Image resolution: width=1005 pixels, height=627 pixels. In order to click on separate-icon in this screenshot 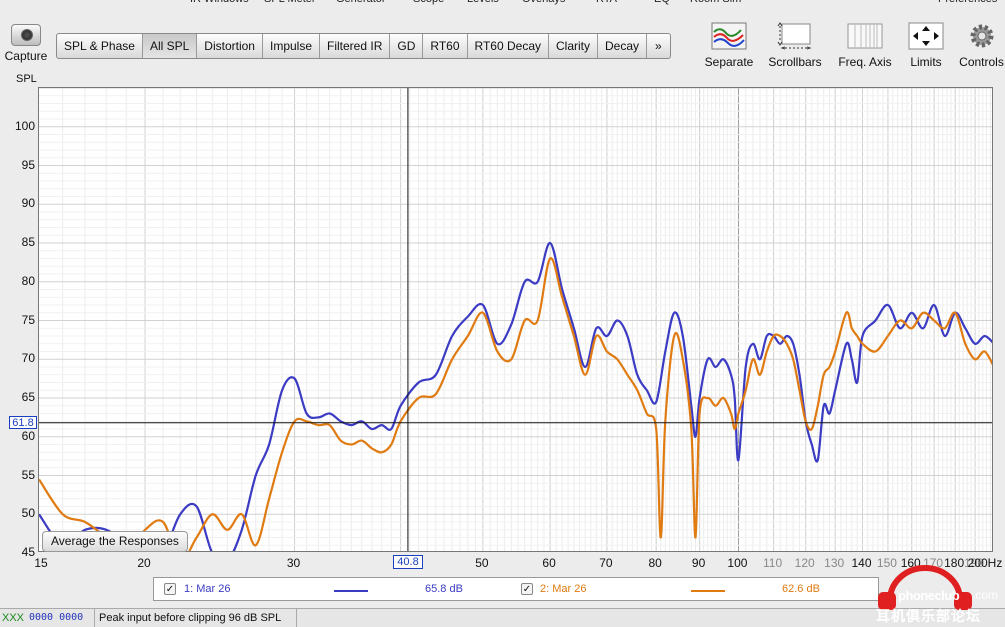, I will do `click(729, 36)`.